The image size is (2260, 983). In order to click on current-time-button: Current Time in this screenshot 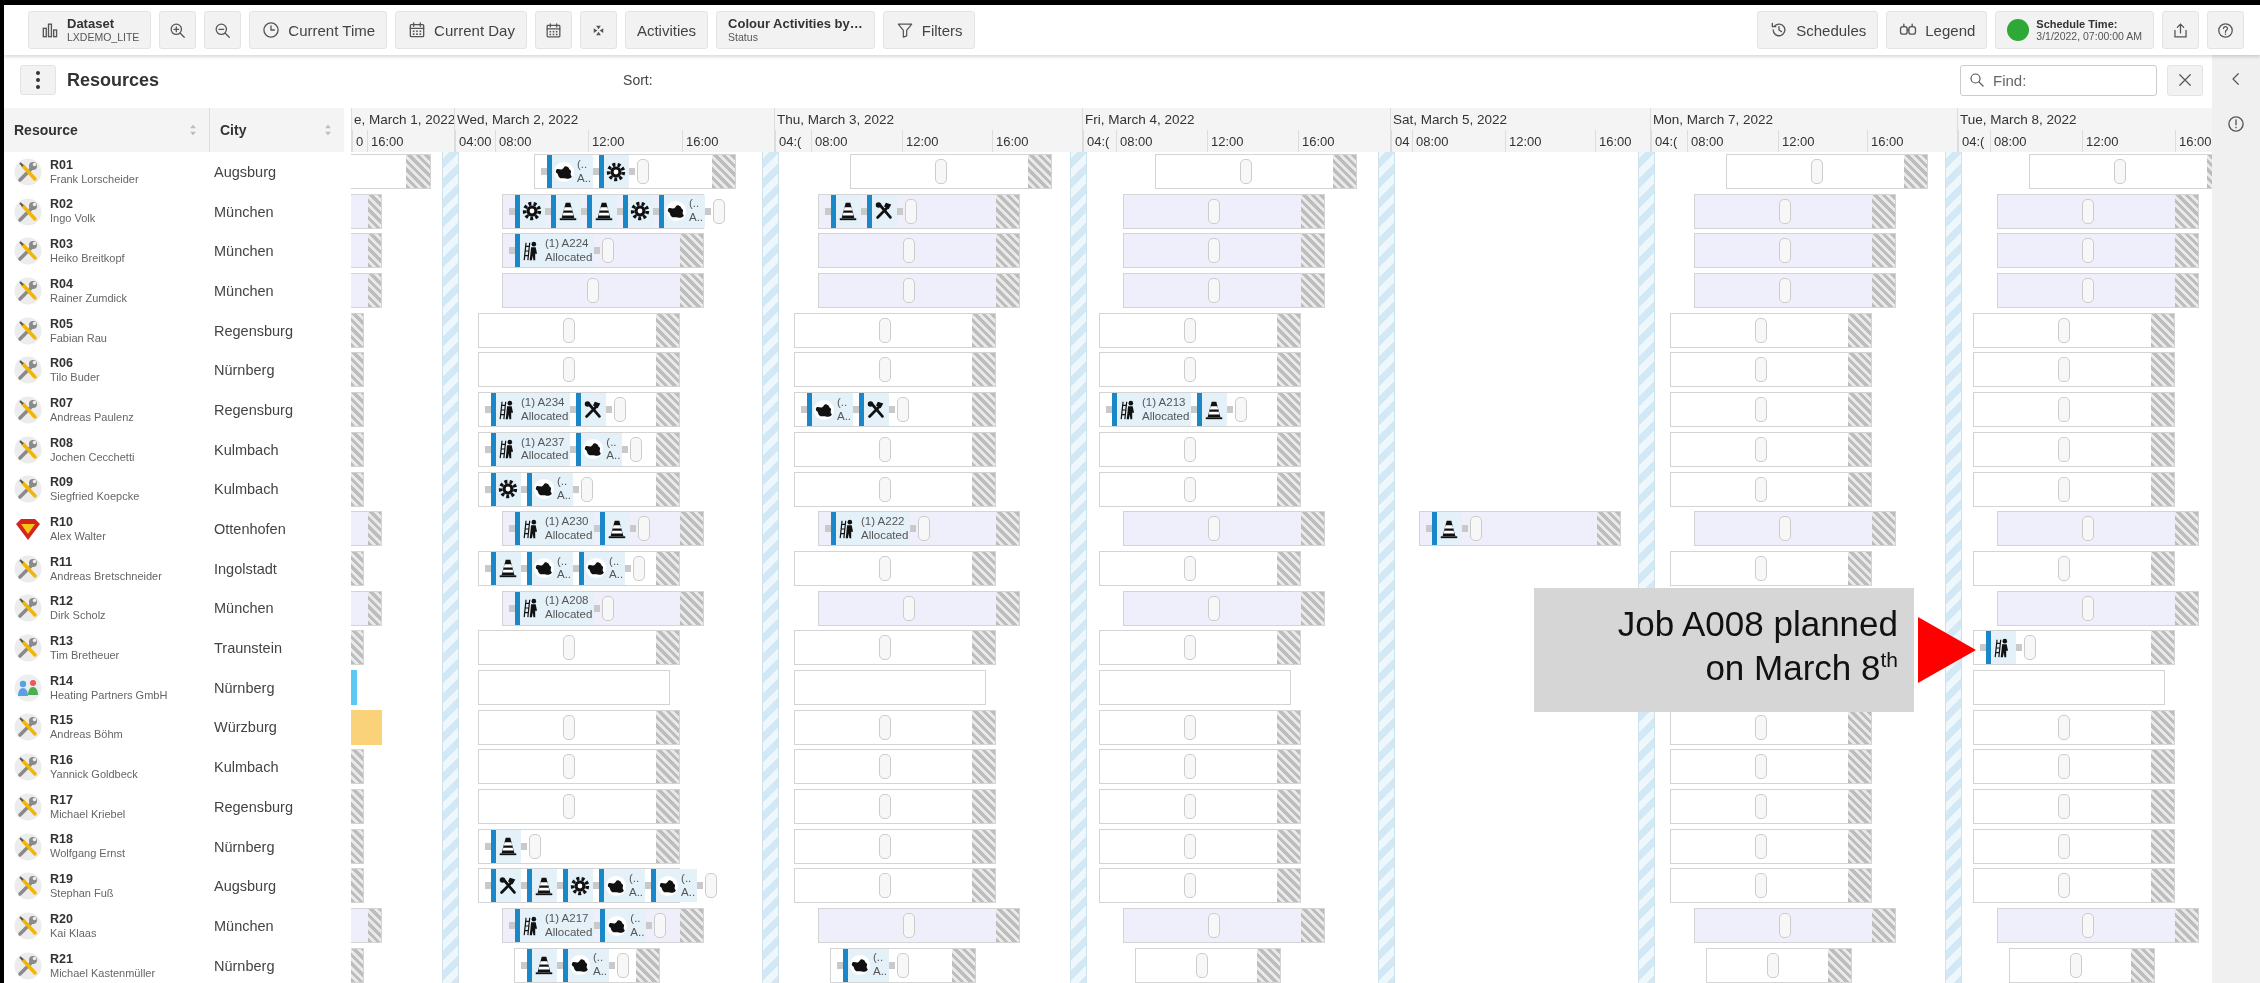, I will do `click(318, 30)`.